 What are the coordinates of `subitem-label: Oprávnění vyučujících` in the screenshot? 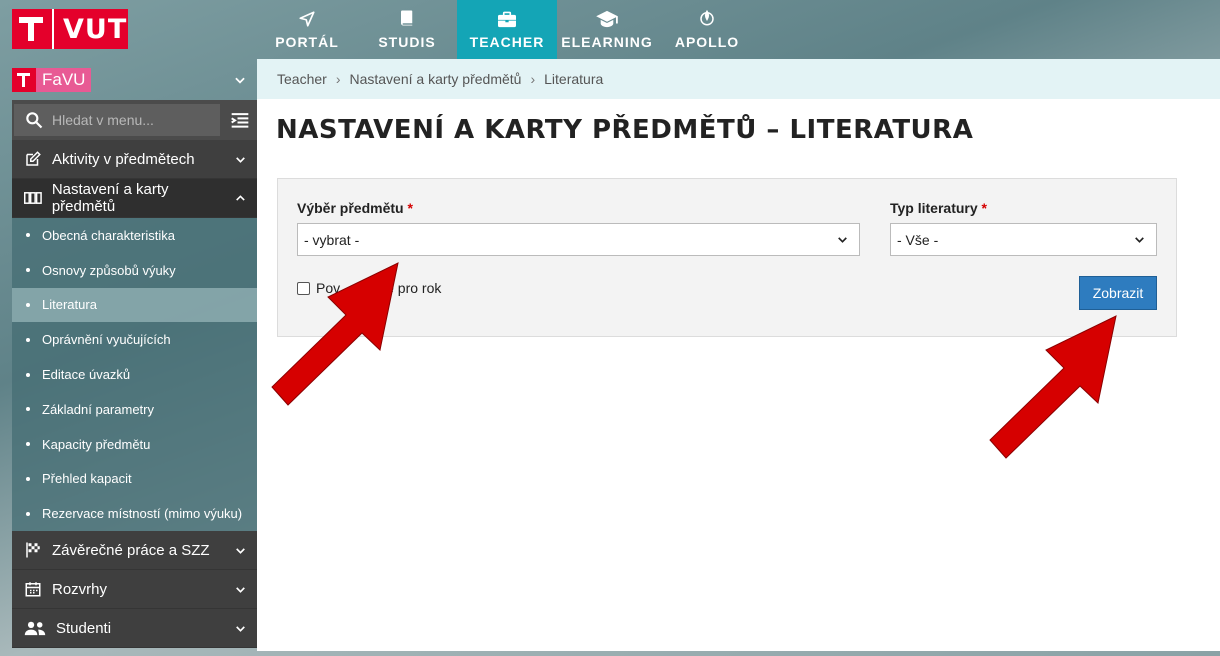 It's located at (106, 340).